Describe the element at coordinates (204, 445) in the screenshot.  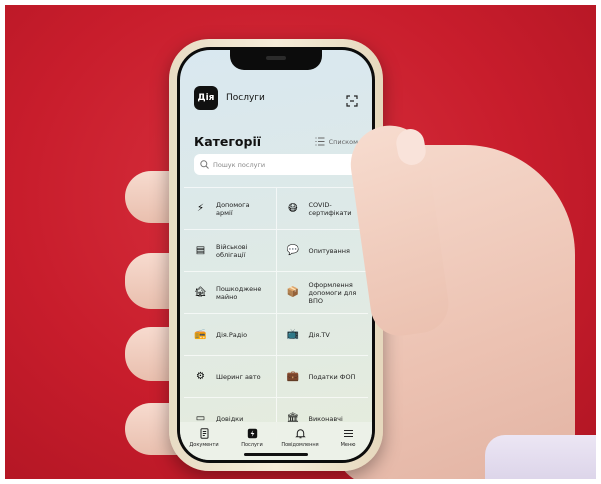
I see `nav-label: Документи` at that location.